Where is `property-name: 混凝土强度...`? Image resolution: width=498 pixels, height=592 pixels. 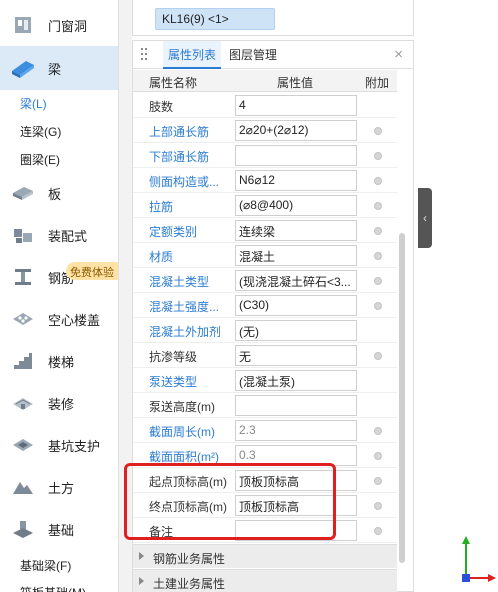 property-name: 混凝土强度... is located at coordinates (184, 307).